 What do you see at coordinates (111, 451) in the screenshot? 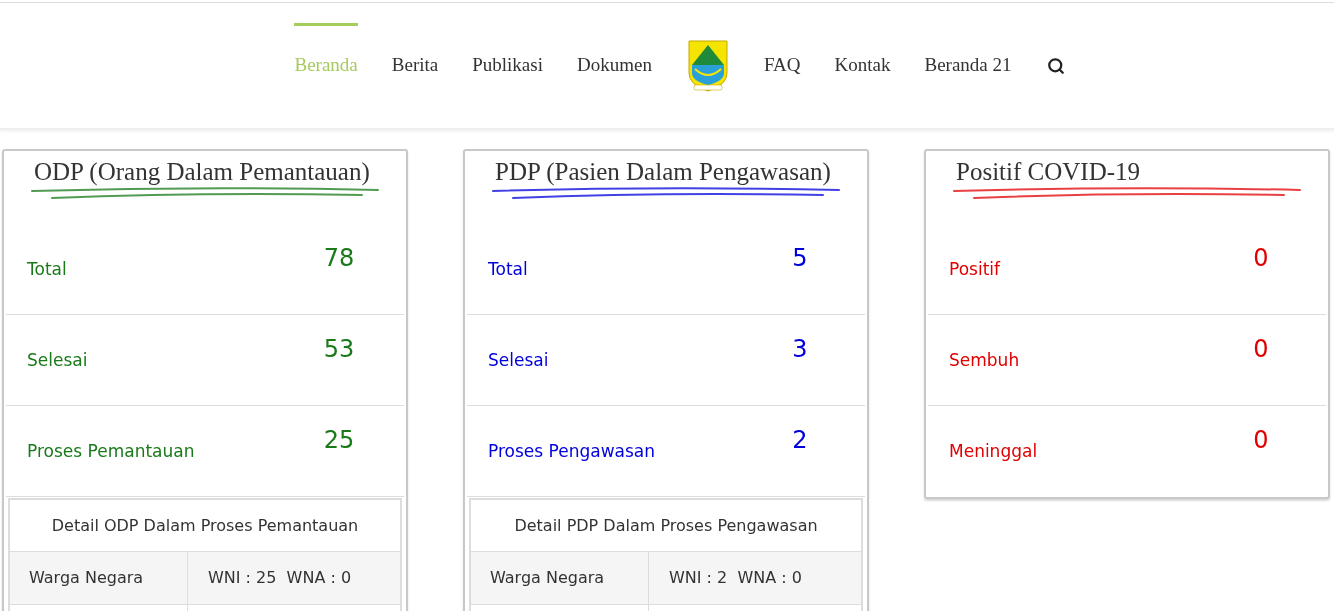
I see `stat-label: Proses Pemantauan` at bounding box center [111, 451].